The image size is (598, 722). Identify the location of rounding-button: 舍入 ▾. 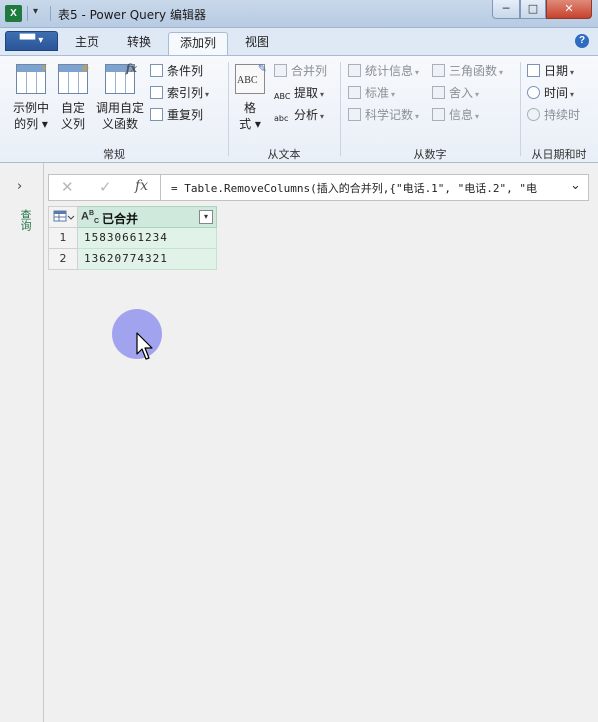
(455, 93).